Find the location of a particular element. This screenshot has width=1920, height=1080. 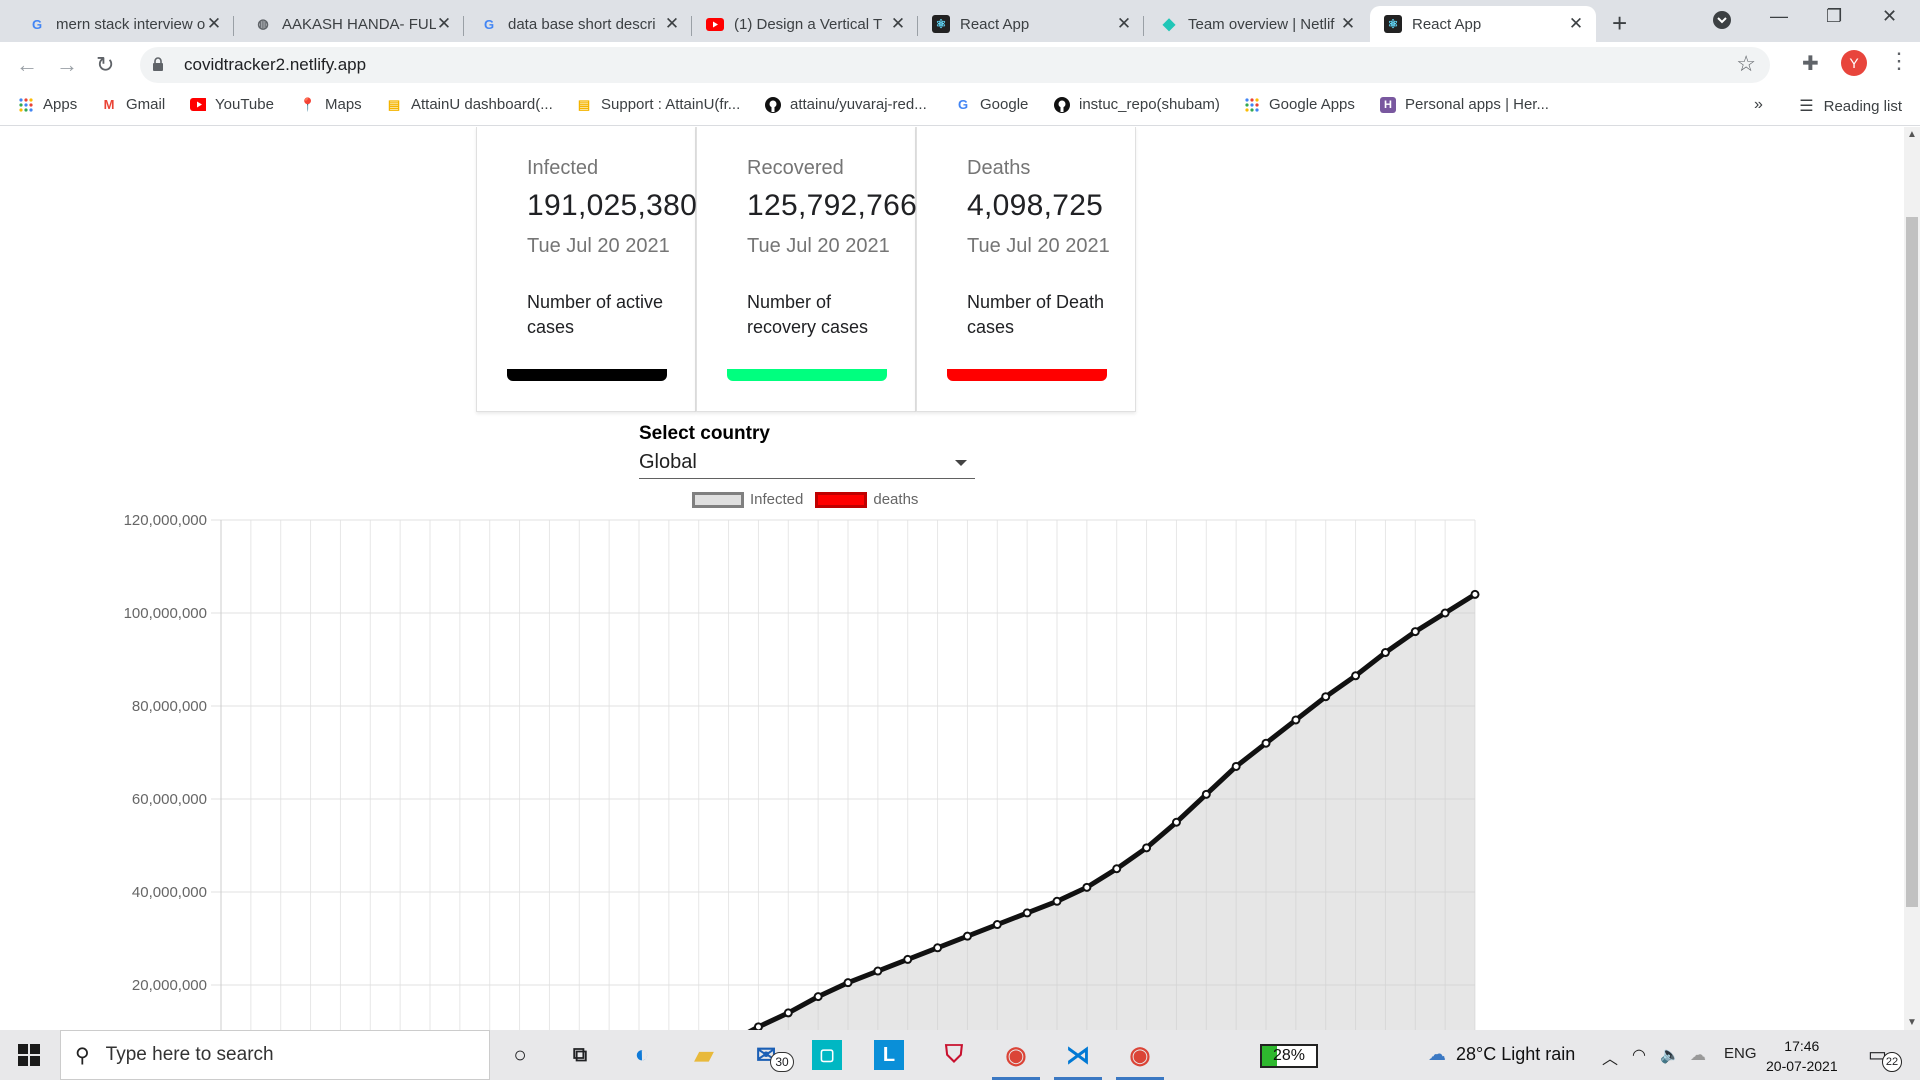

bookmark-label: Apps is located at coordinates (60, 104).